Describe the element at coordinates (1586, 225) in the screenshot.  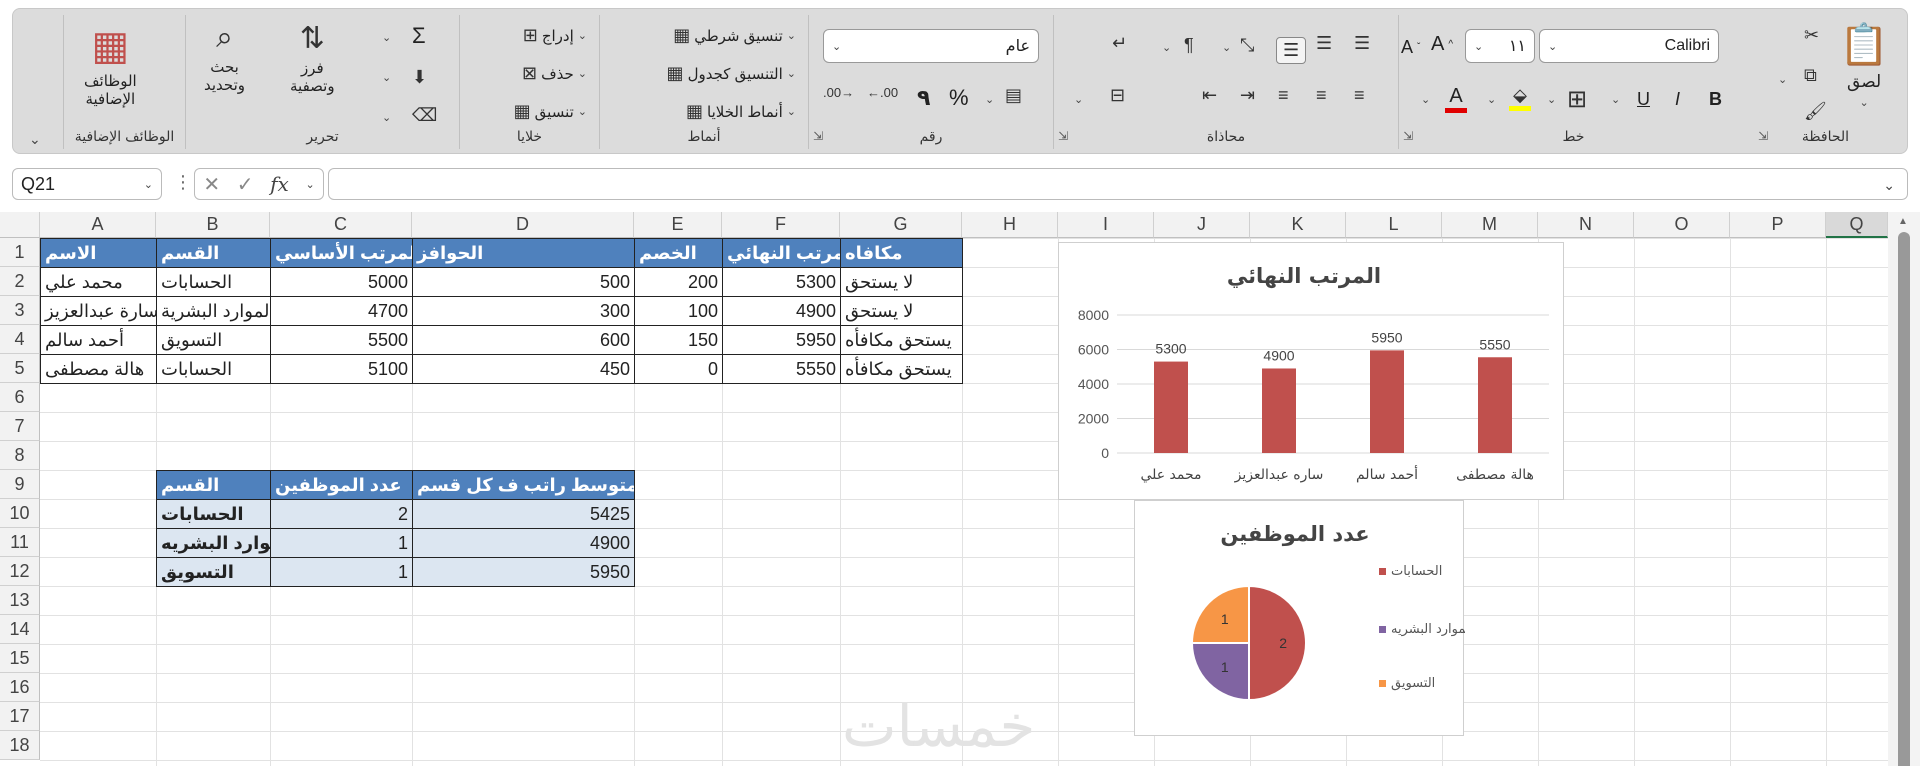
I see `column-header-N: N` at that location.